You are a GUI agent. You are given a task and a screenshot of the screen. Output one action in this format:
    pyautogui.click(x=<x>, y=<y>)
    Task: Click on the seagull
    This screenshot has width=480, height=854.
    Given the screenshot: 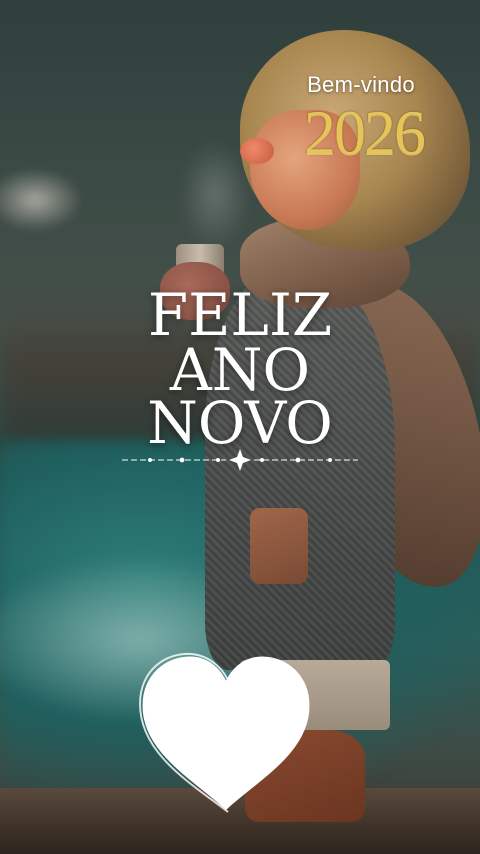 What is the action you would take?
    pyautogui.click(x=40, y=200)
    